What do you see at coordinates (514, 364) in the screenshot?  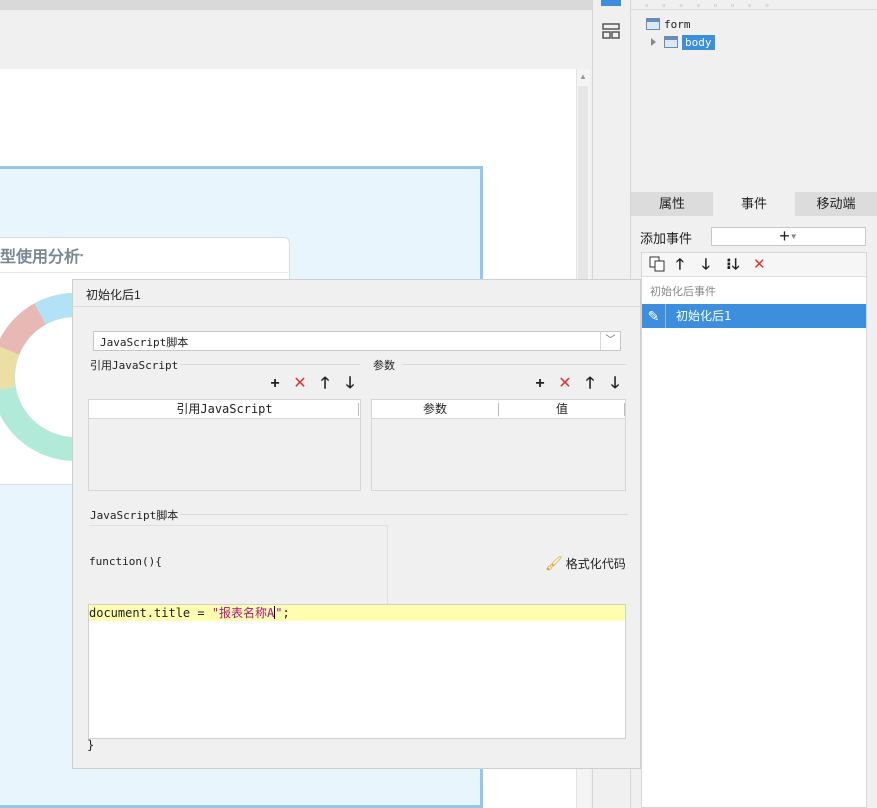 I see `params-section-line` at bounding box center [514, 364].